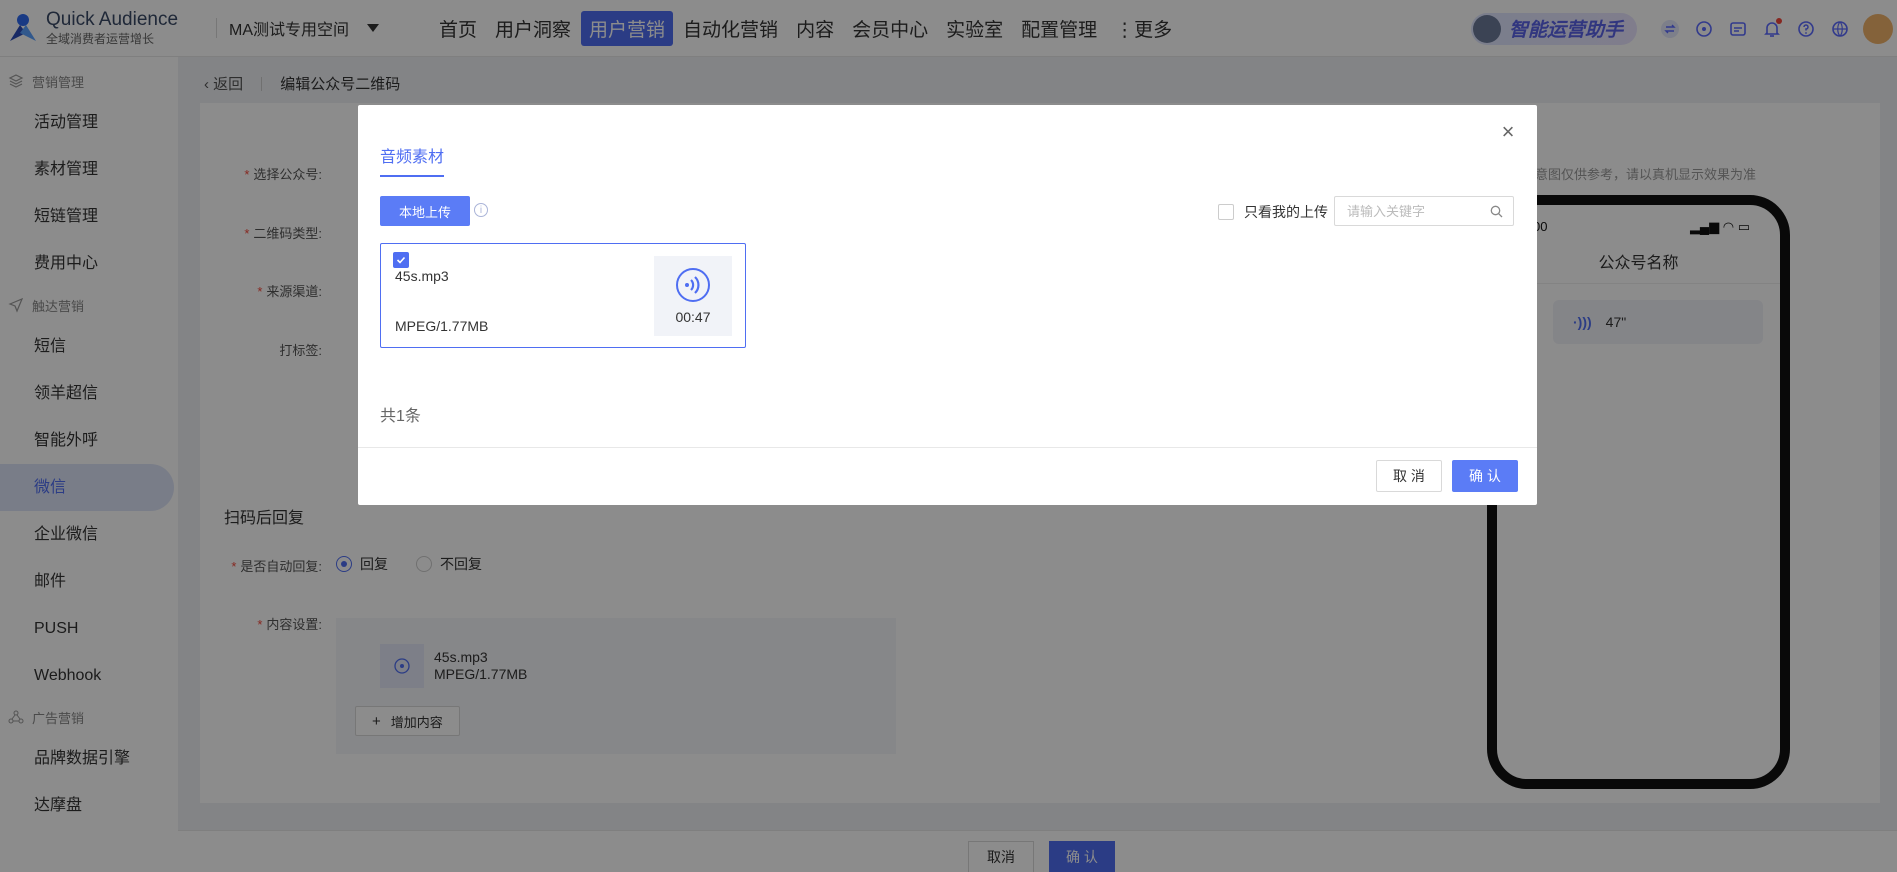  What do you see at coordinates (1496, 211) in the screenshot?
I see `search-icon` at bounding box center [1496, 211].